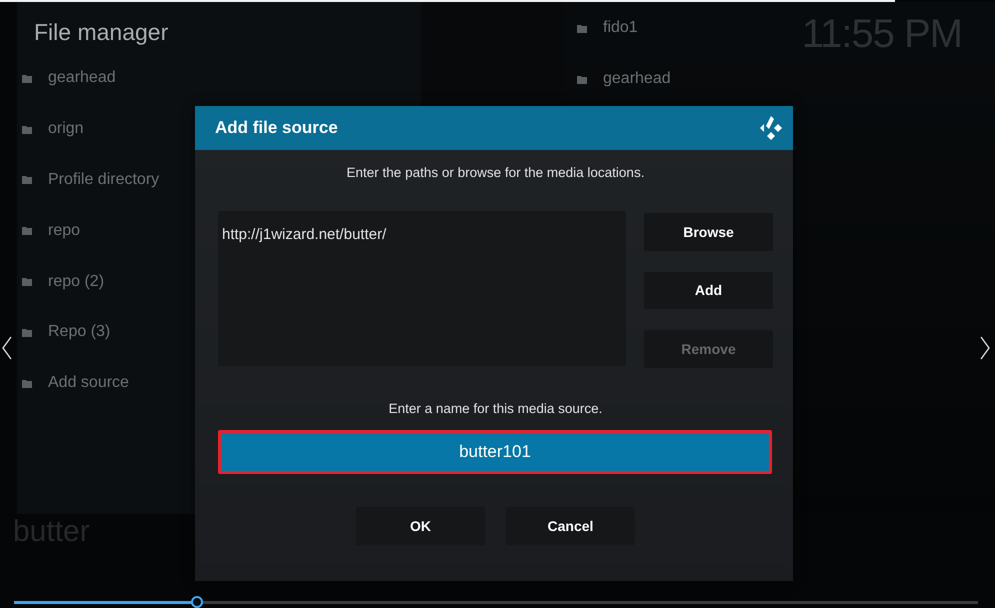 The width and height of the screenshot is (995, 608). Describe the element at coordinates (570, 525) in the screenshot. I see `action-button: Cancel` at that location.